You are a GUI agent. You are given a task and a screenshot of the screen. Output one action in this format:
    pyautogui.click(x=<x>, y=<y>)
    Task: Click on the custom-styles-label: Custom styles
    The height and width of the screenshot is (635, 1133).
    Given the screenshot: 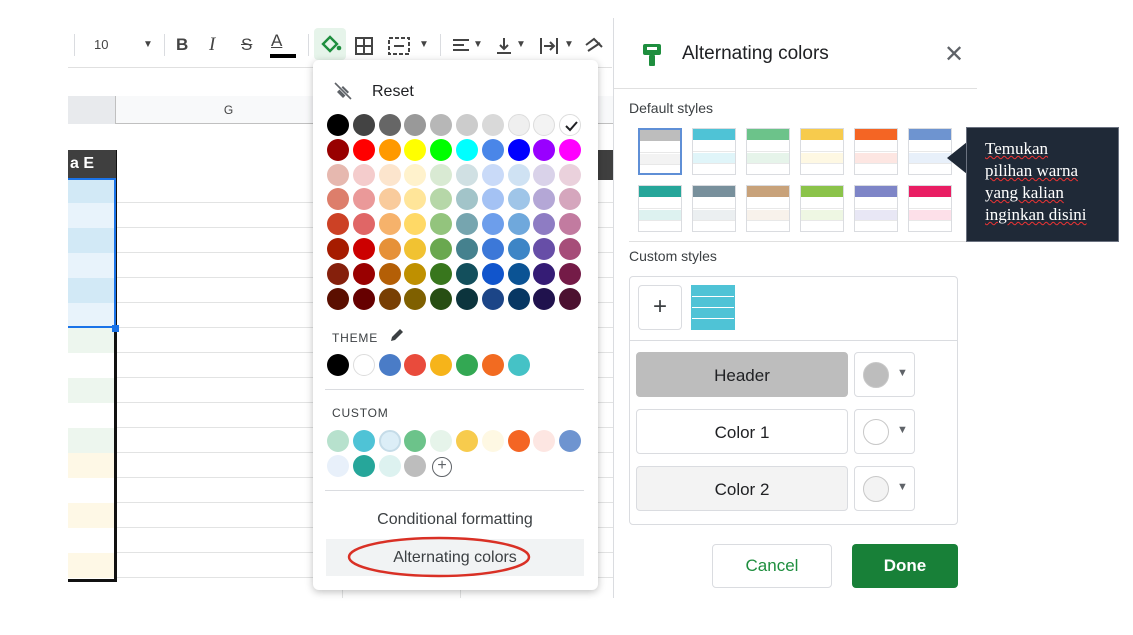 What is the action you would take?
    pyautogui.click(x=673, y=256)
    